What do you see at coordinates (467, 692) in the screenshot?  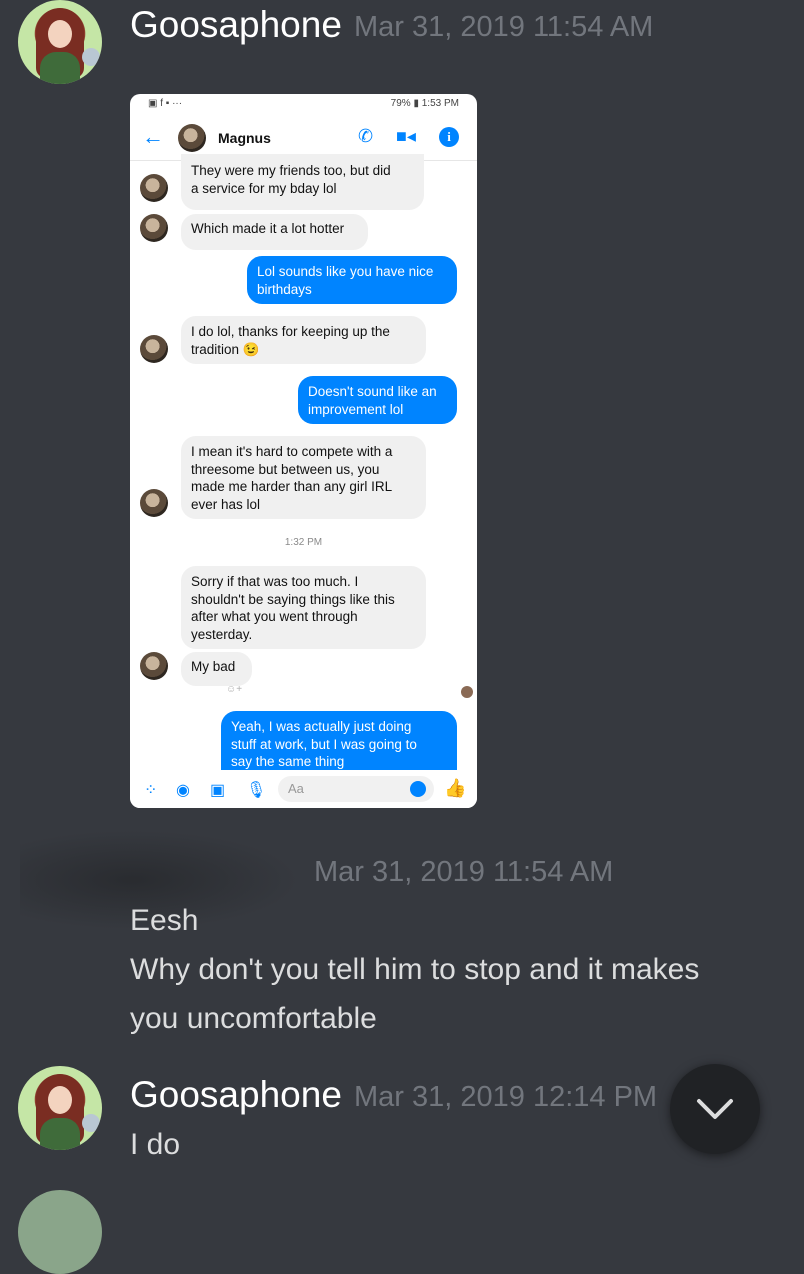 I see `seen-avatar` at bounding box center [467, 692].